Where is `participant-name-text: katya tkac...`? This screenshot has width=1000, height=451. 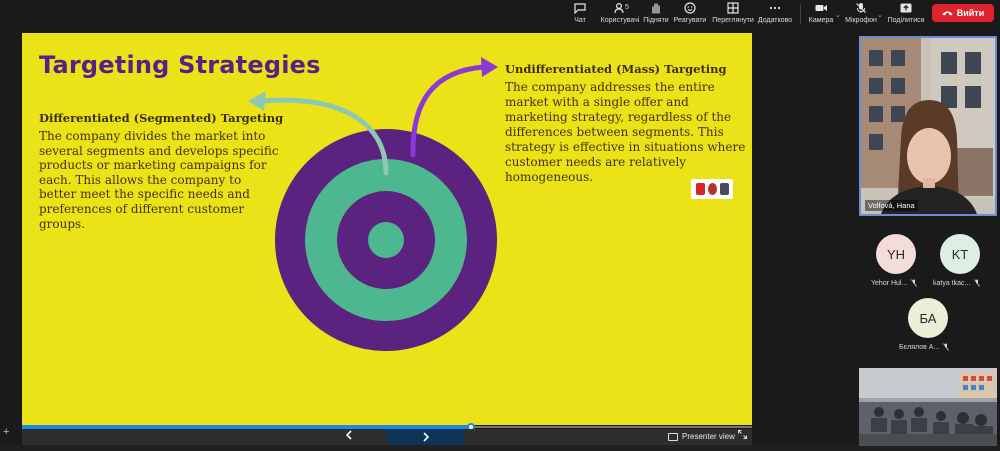
participant-name-text: katya tkac... is located at coordinates (952, 283).